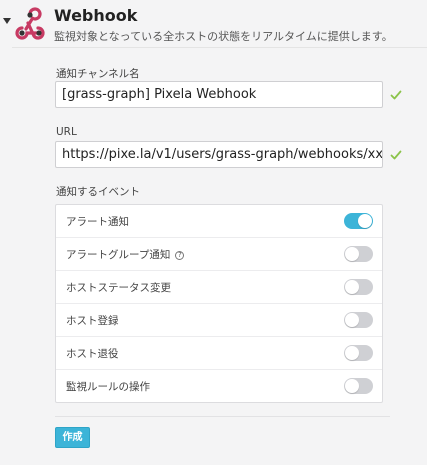  Describe the element at coordinates (92, 354) in the screenshot. I see `event-label: ホスト退役` at that location.